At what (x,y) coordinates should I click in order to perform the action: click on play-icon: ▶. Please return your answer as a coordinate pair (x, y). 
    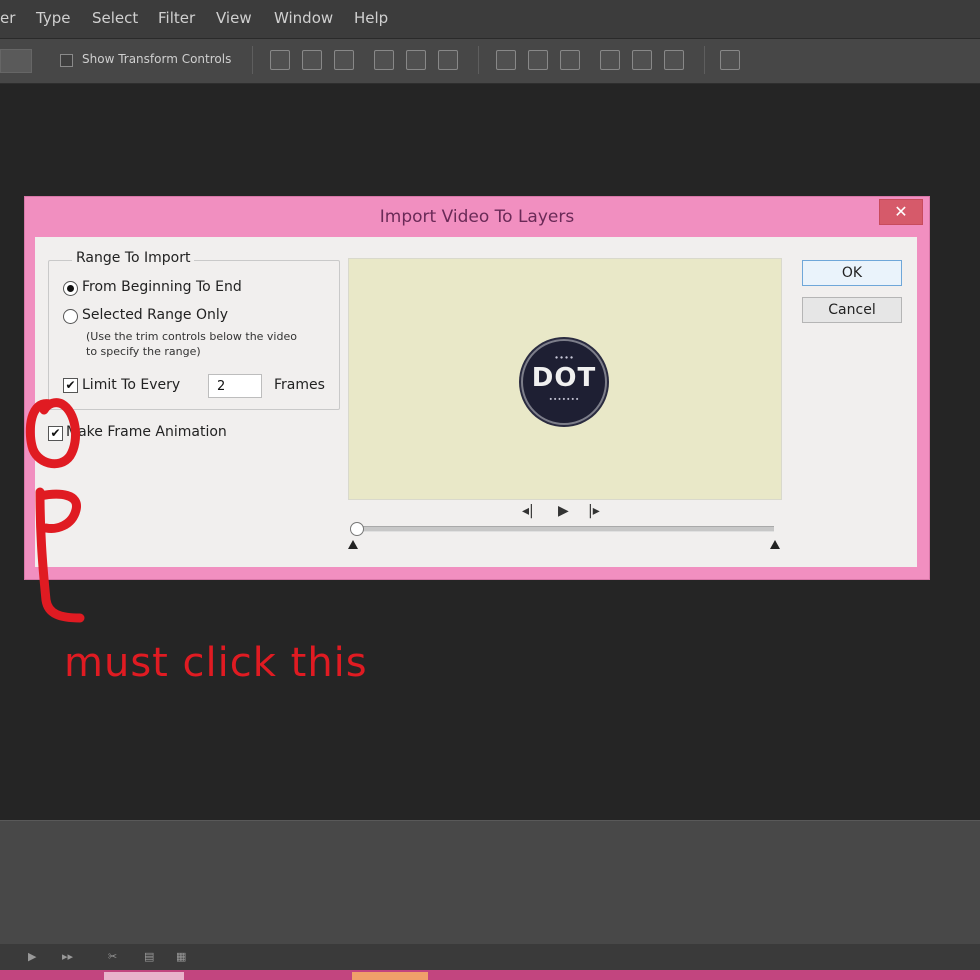
    Looking at the image, I should click on (563, 511).